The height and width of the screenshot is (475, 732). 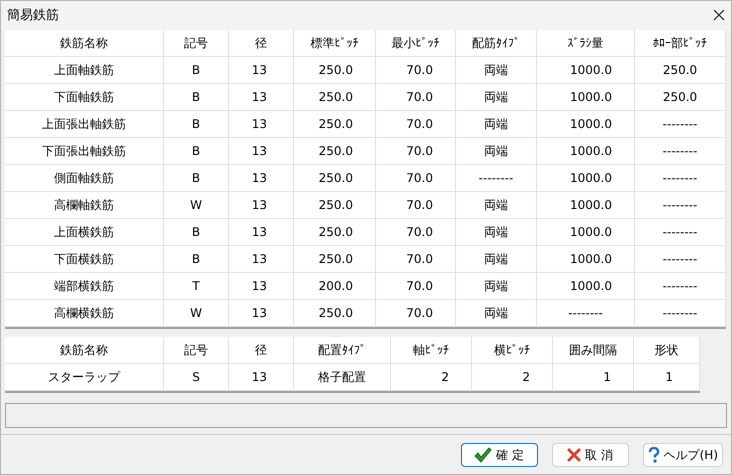 What do you see at coordinates (84, 286) in the screenshot?
I see `table-cell: 端部横鉄筋` at bounding box center [84, 286].